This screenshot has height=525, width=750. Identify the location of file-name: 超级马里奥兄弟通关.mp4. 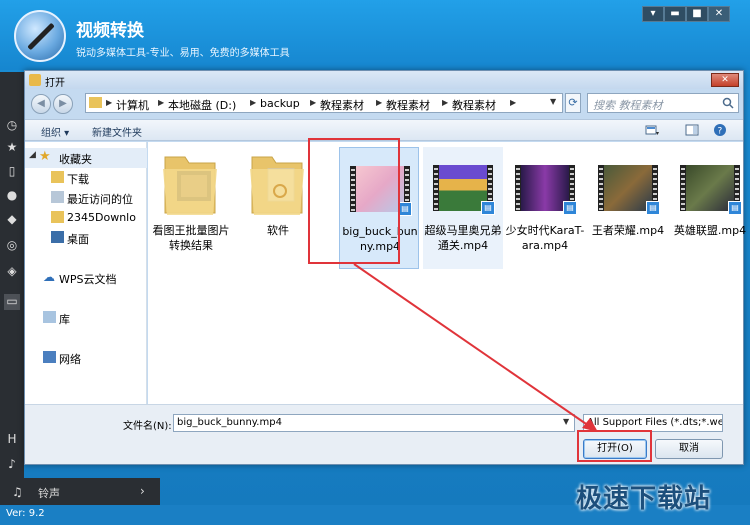
(463, 238).